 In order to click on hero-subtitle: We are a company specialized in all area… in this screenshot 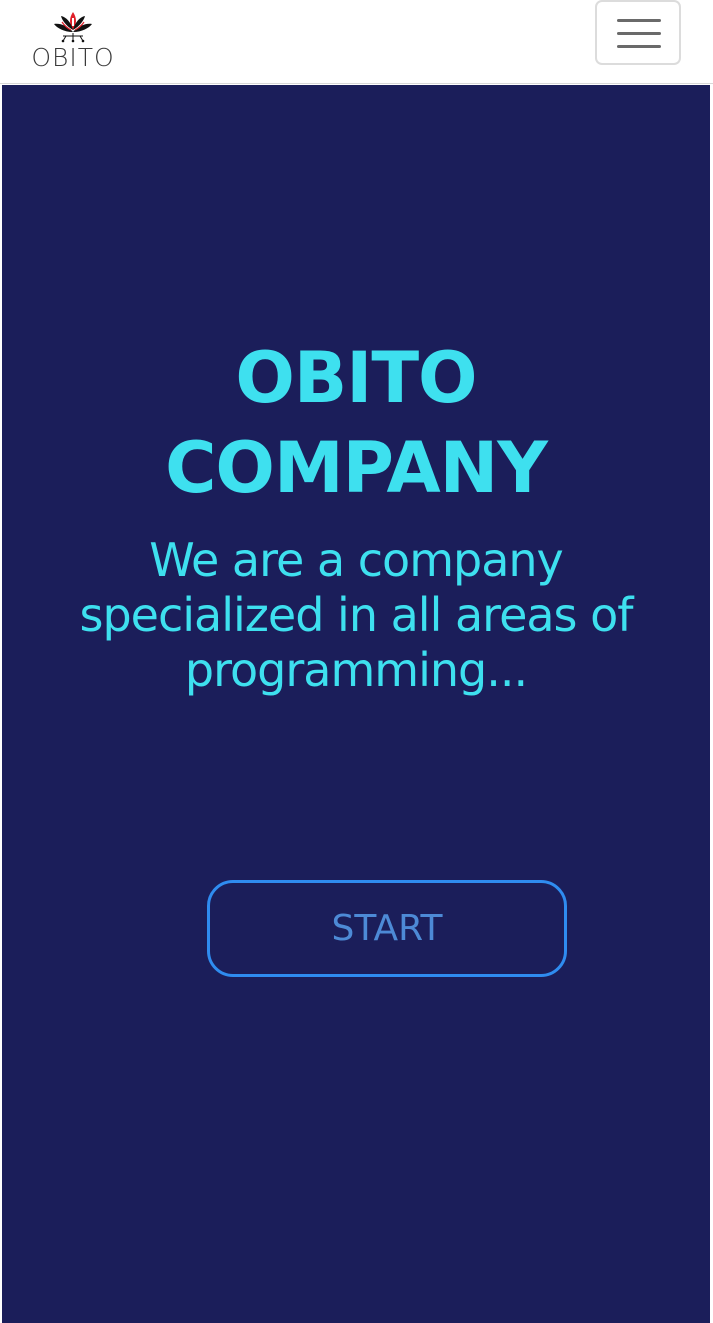, I will do `click(356, 615)`.